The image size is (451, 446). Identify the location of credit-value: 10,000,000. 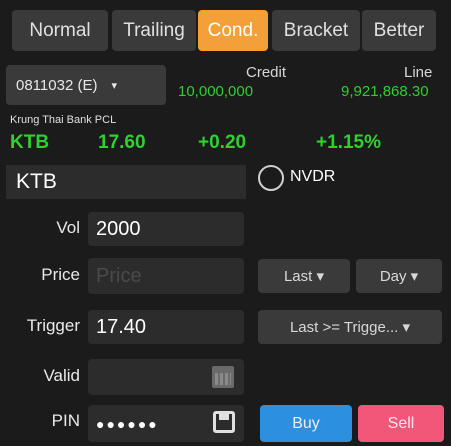
(216, 91).